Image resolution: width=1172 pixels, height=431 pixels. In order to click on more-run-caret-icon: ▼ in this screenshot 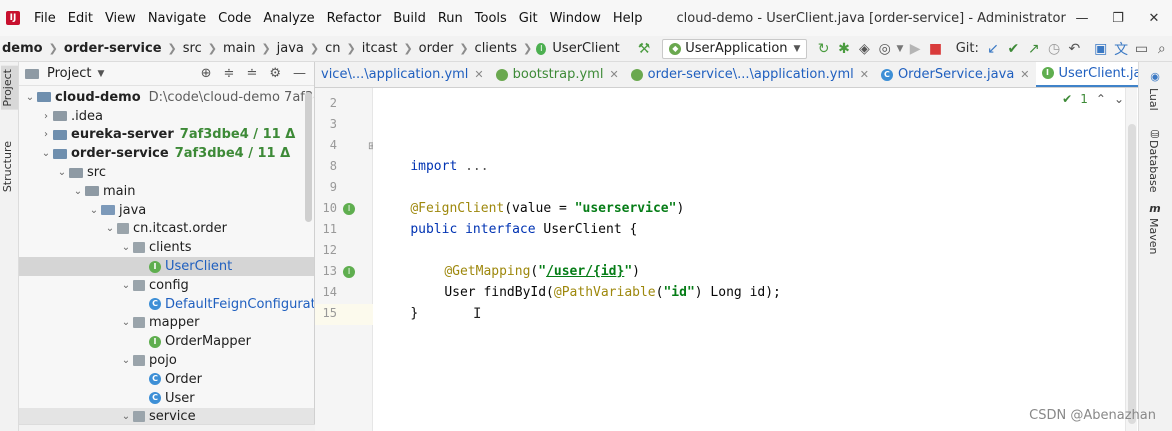, I will do `click(900, 49)`.